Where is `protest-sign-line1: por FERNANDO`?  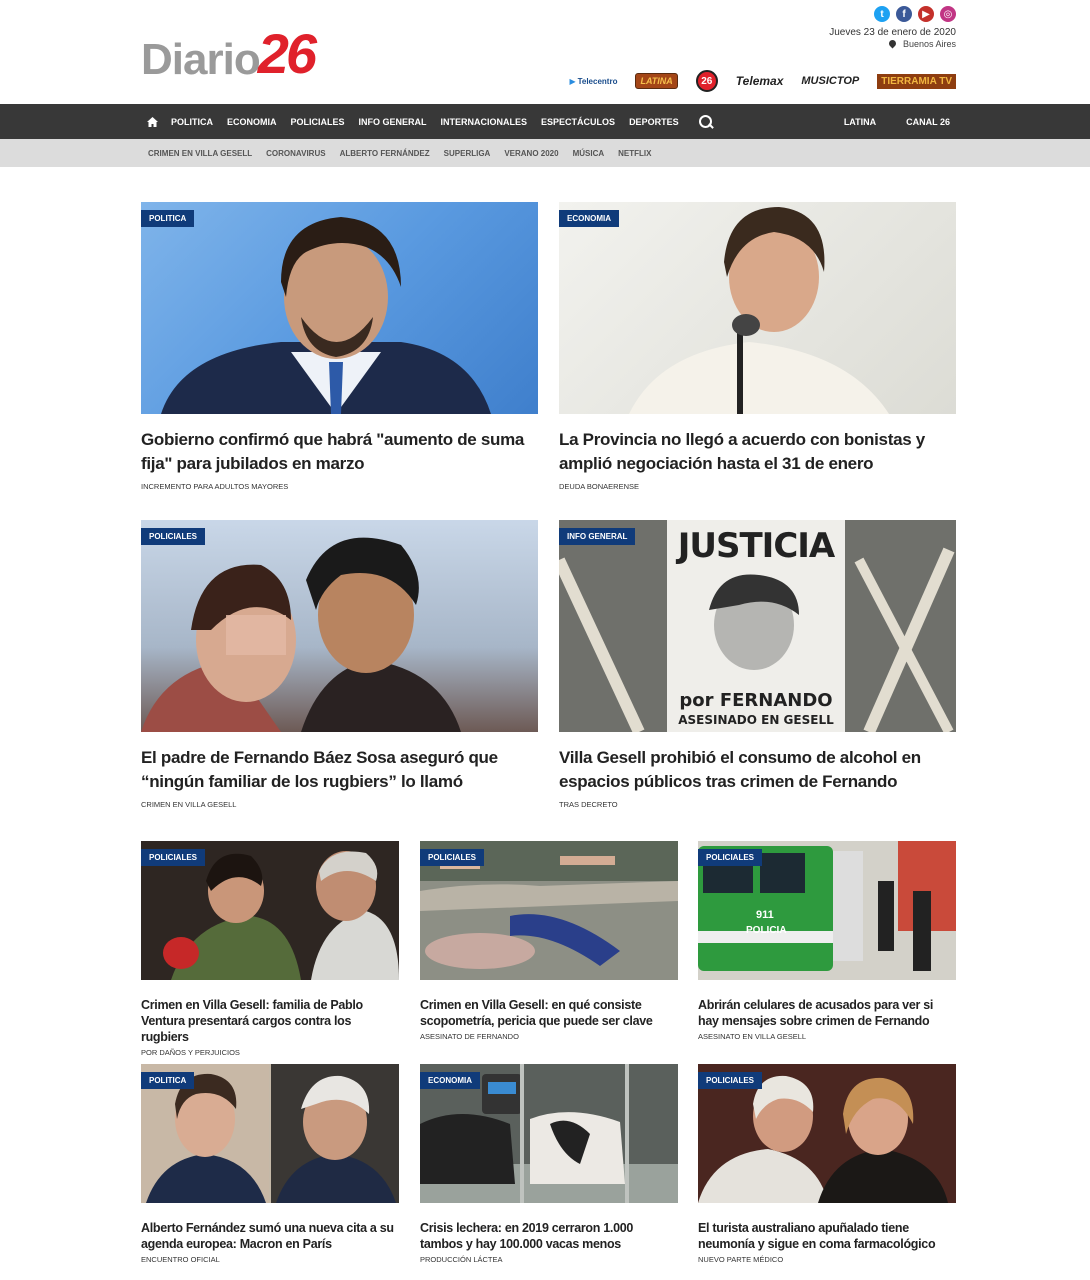 protest-sign-line1: por FERNANDO is located at coordinates (756, 700).